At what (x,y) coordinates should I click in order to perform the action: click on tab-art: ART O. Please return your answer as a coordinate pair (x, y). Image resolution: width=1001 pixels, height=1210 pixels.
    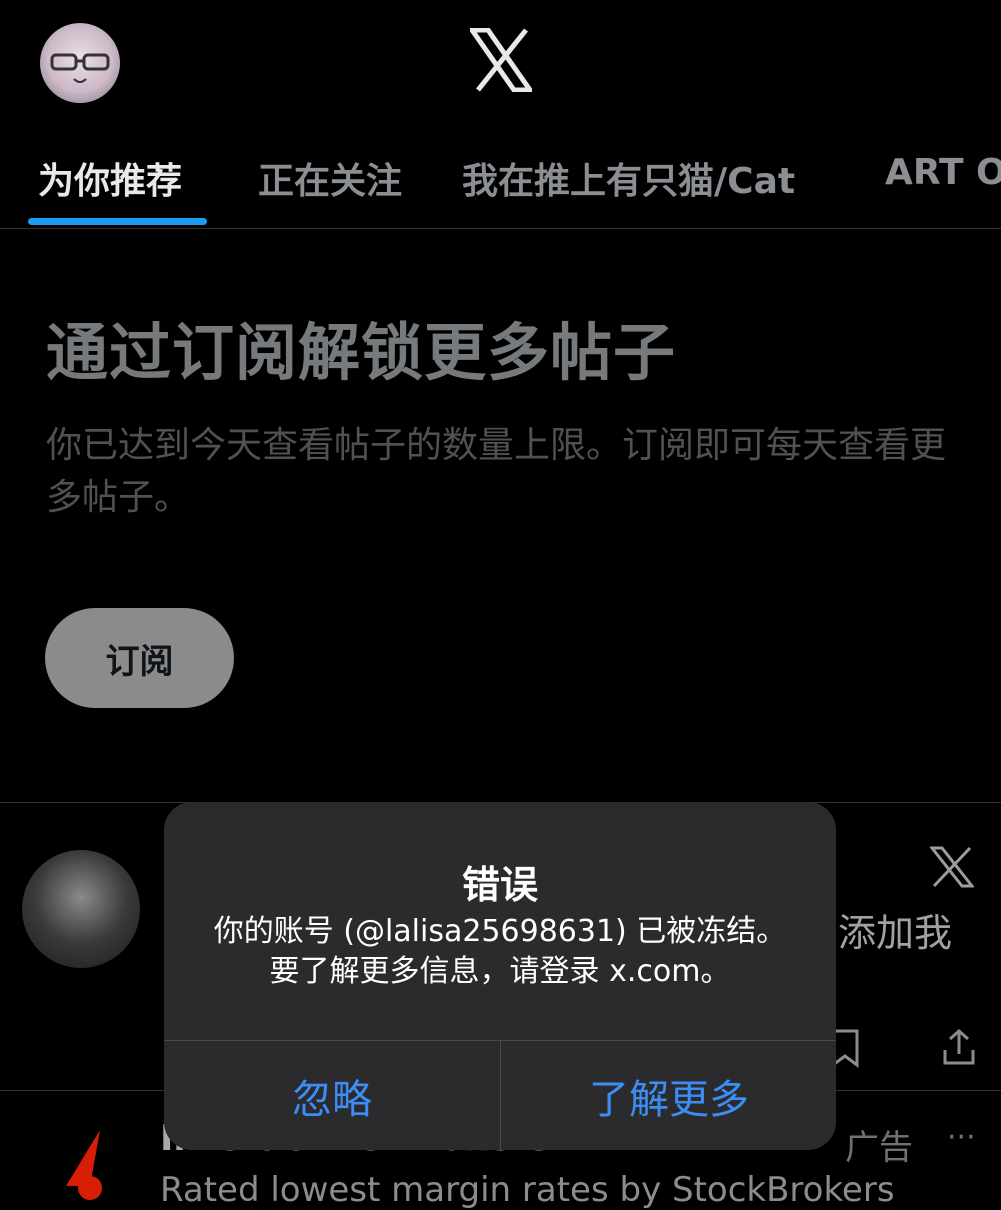
    Looking at the image, I should click on (943, 172).